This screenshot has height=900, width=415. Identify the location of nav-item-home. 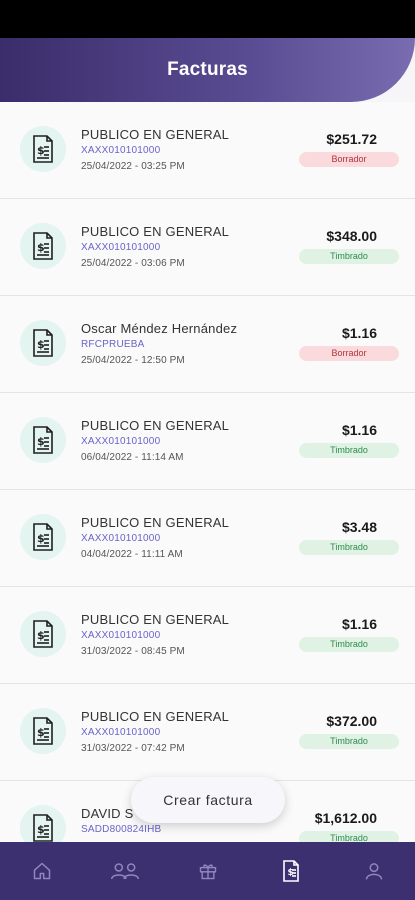
(42, 871).